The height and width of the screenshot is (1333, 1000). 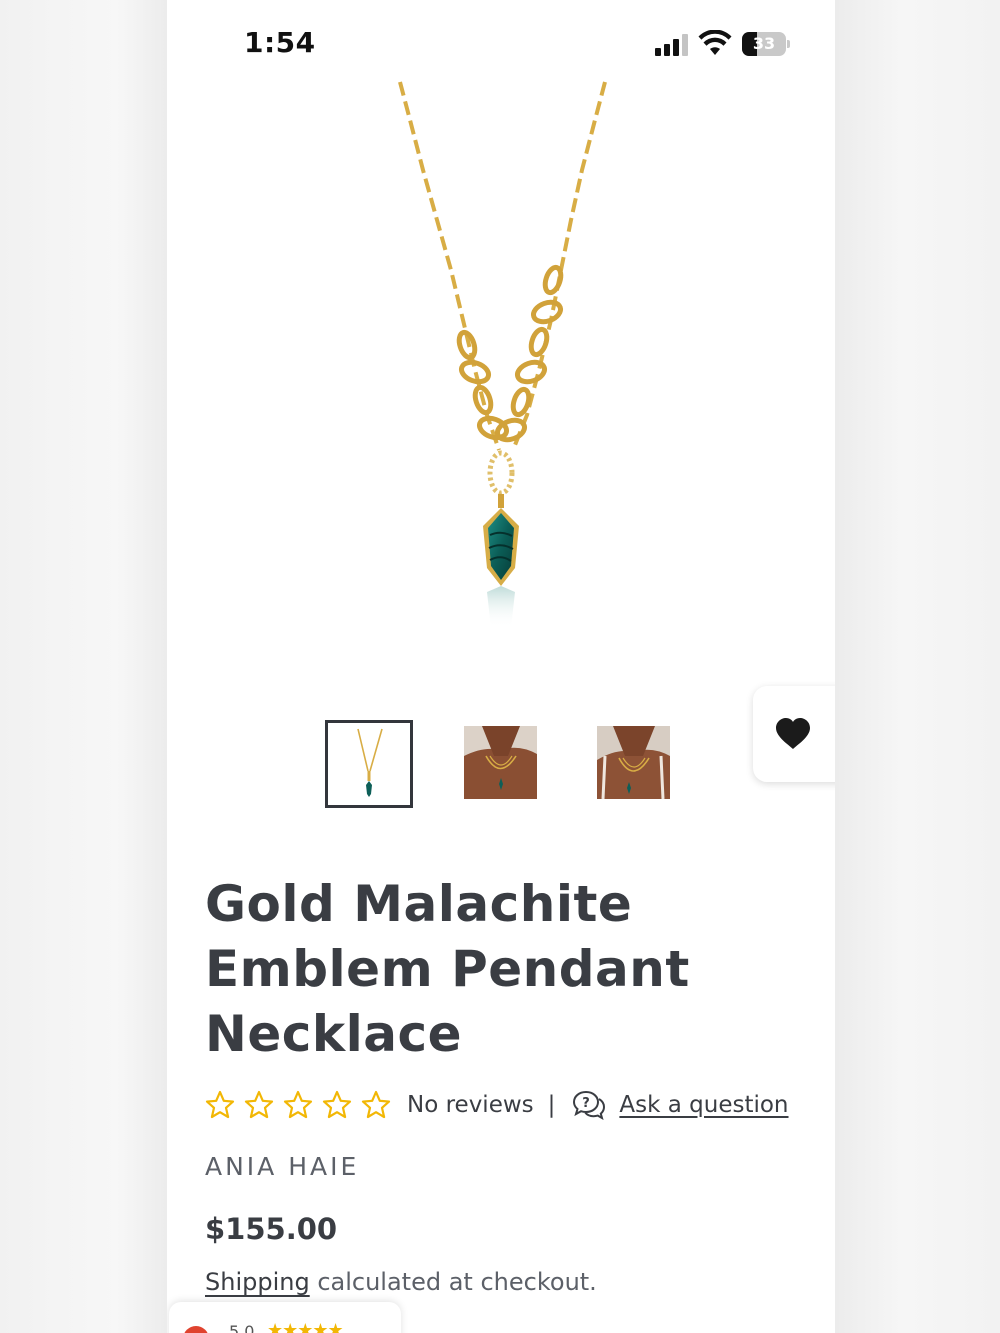 I want to click on shipping-text: calculated at checkout., so click(x=453, y=1282).